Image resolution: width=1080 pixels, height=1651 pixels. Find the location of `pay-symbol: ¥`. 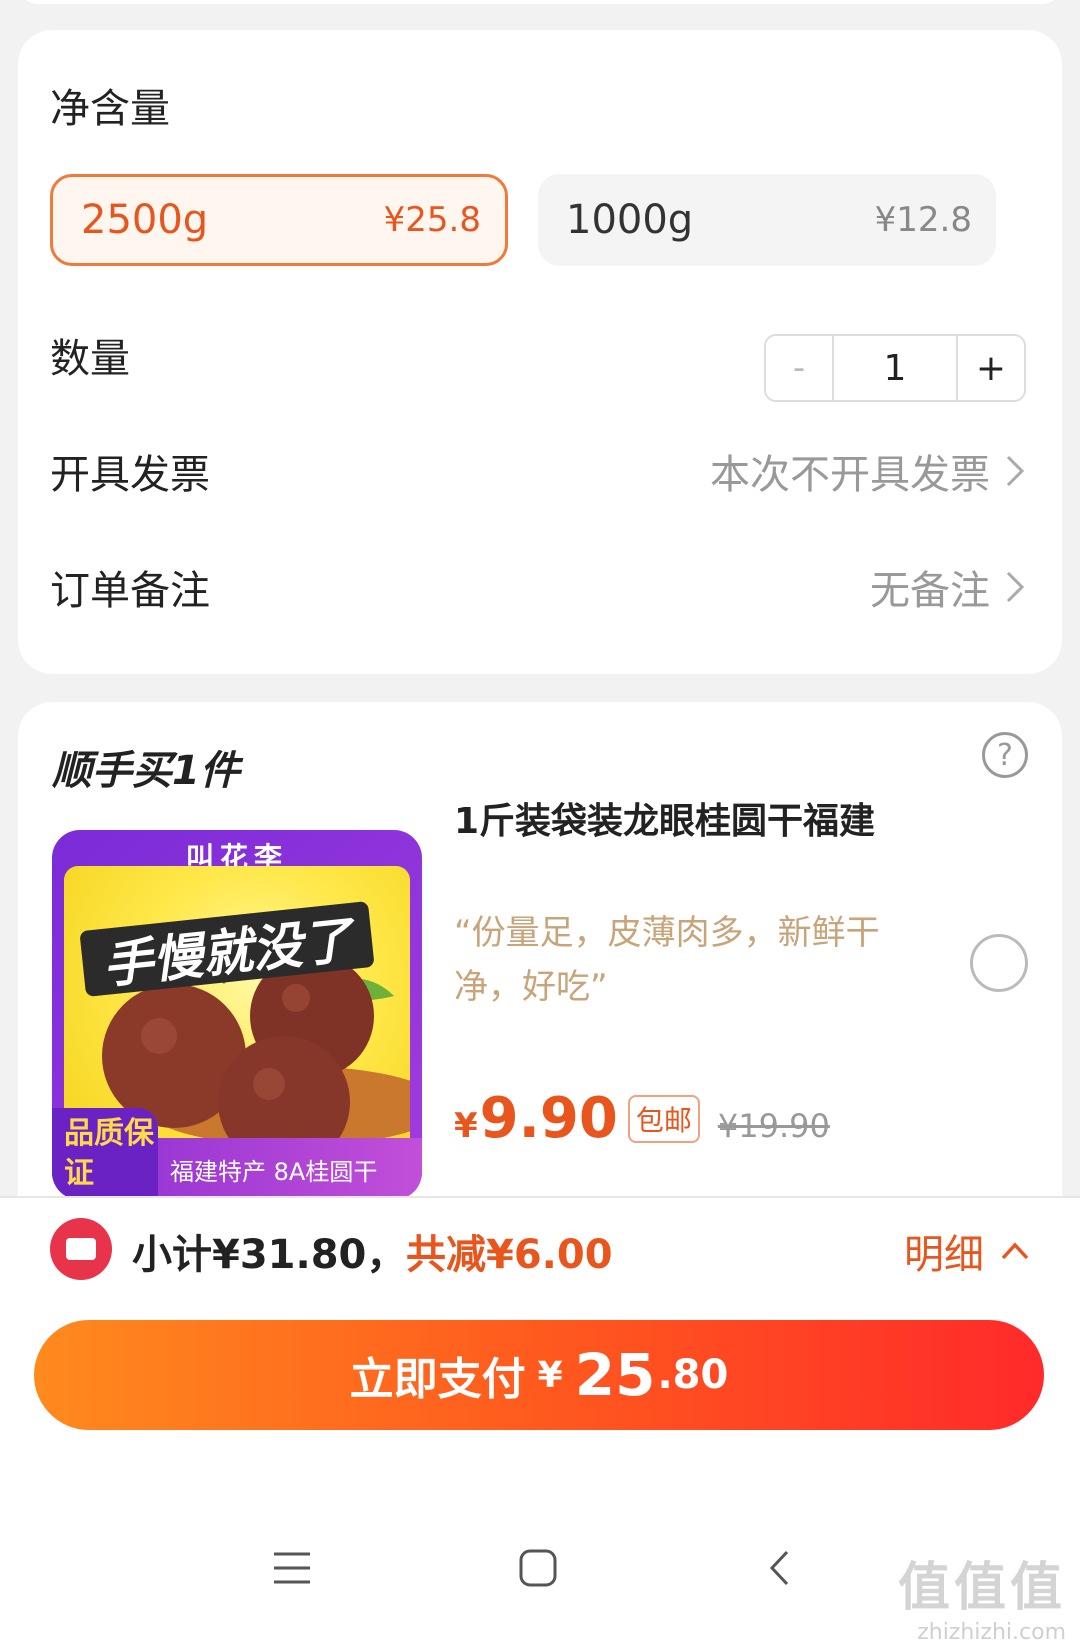

pay-symbol: ¥ is located at coordinates (550, 1375).